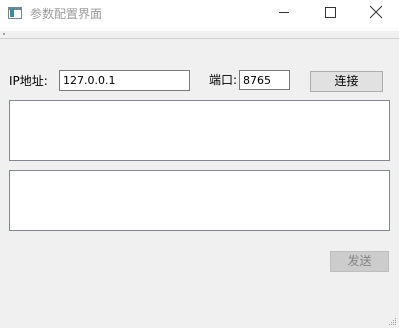 The height and width of the screenshot is (328, 399). I want to click on close-button, so click(376, 15).